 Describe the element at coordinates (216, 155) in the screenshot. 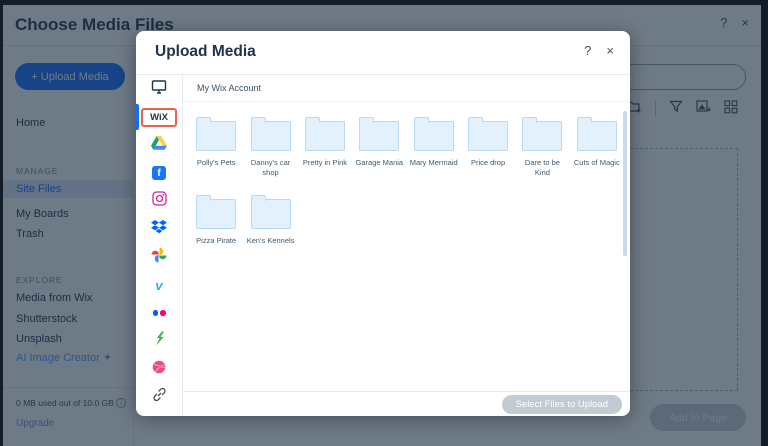

I see `folder-item: Polly's Pets` at that location.